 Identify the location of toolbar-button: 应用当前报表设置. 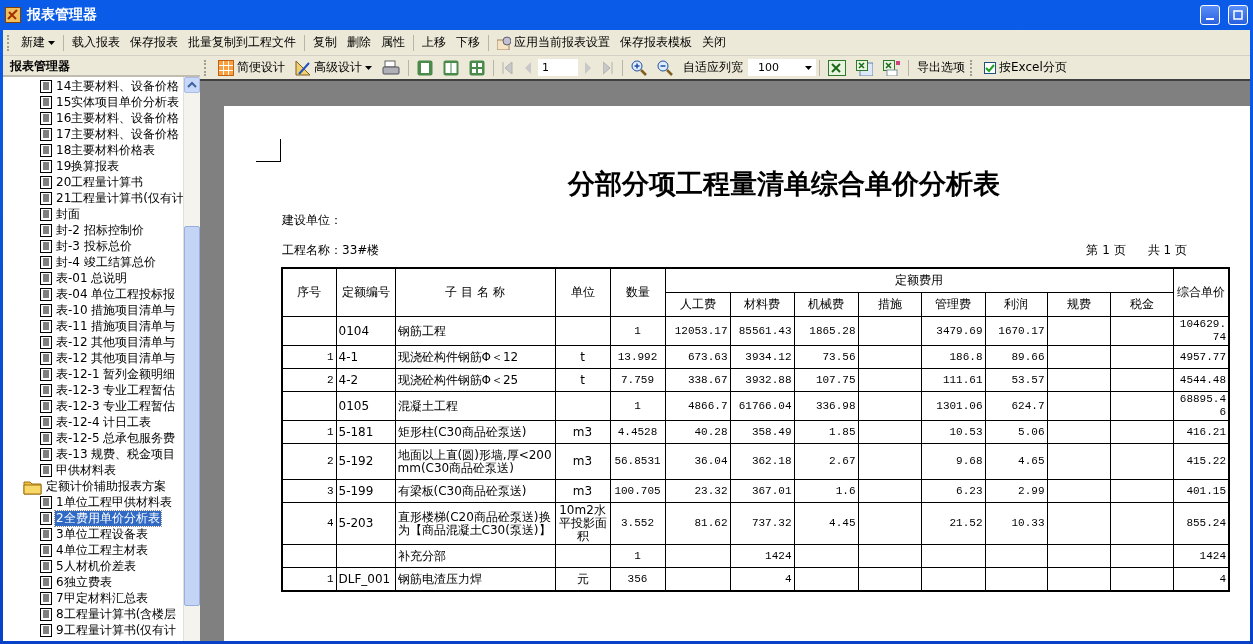
(553, 42).